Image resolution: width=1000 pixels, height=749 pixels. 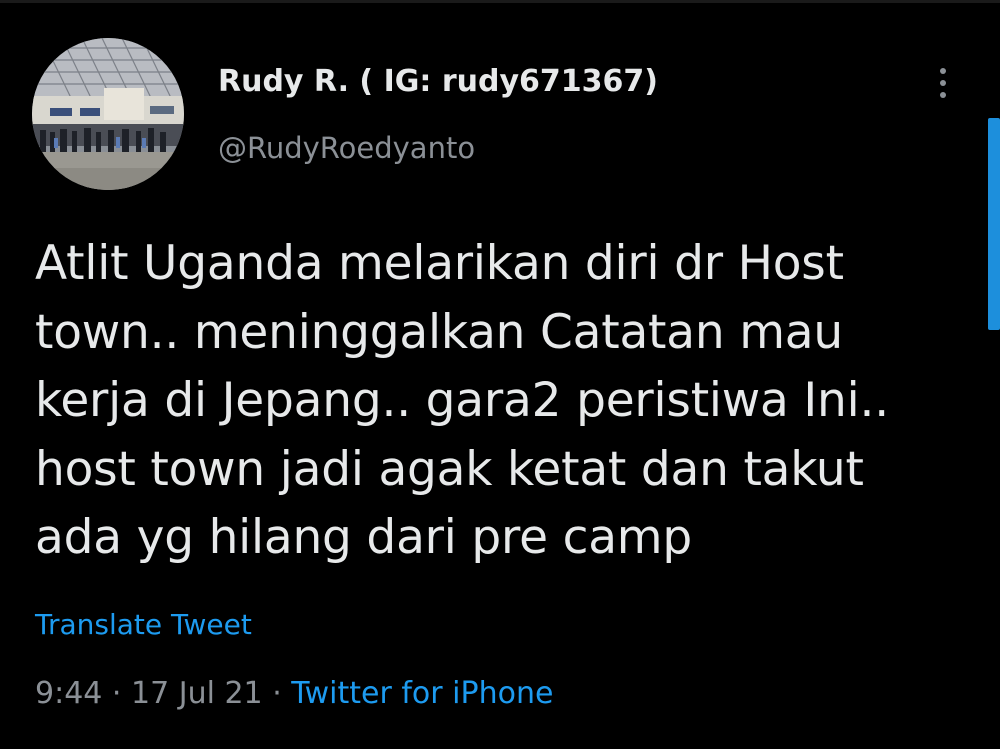 I want to click on avatar, so click(x=108, y=114).